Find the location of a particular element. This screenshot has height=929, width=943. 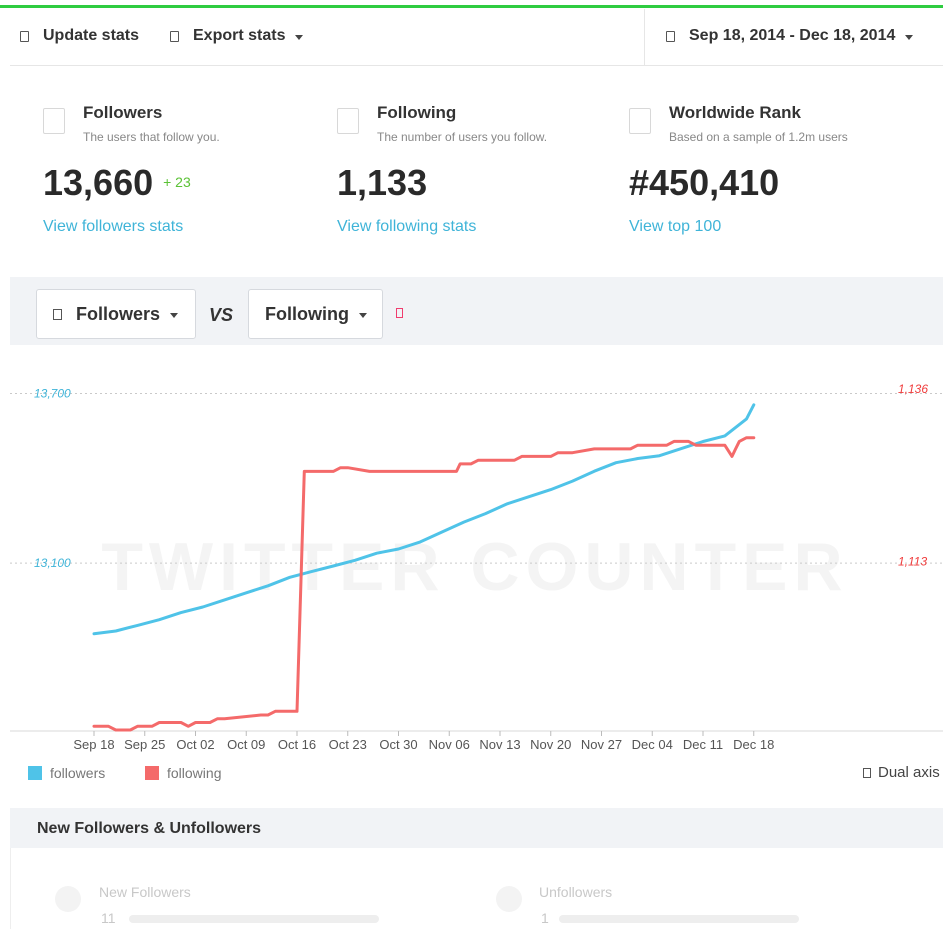

export-stats-button: Export stats is located at coordinates (237, 36).